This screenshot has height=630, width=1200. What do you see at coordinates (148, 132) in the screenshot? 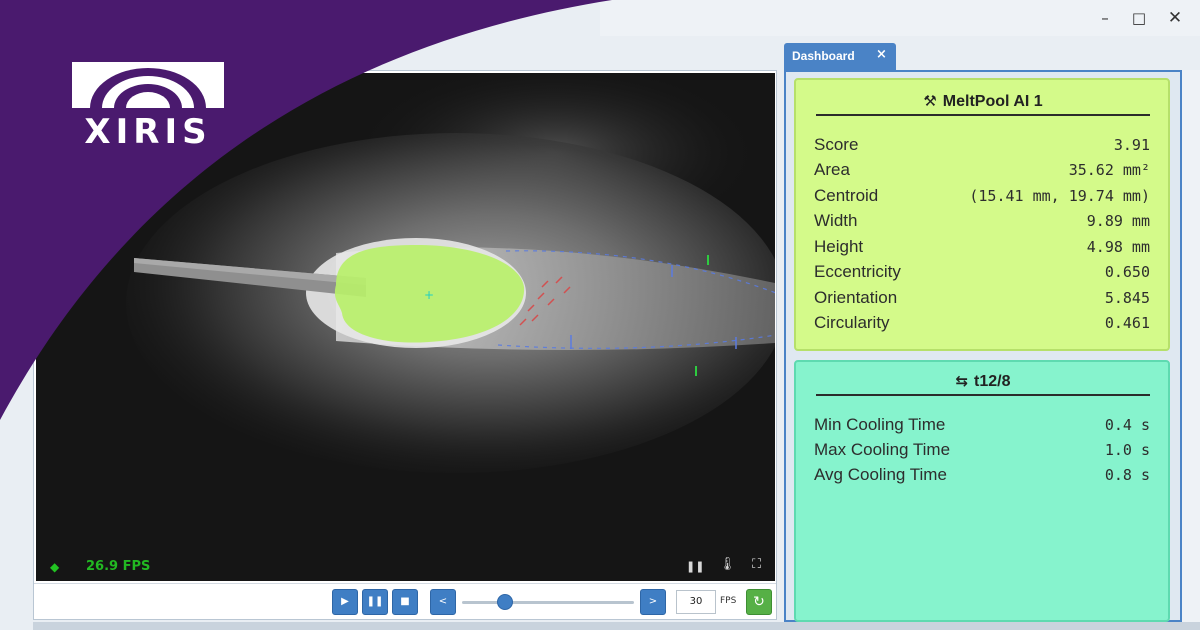
I see `brand-name: XIRIS` at bounding box center [148, 132].